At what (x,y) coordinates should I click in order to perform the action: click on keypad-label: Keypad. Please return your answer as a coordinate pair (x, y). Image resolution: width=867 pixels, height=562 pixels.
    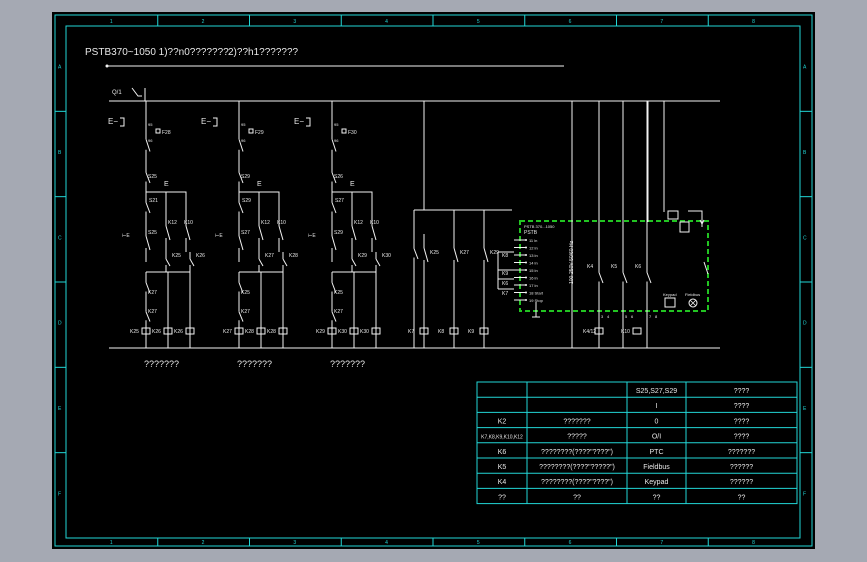
    Looking at the image, I should click on (670, 294).